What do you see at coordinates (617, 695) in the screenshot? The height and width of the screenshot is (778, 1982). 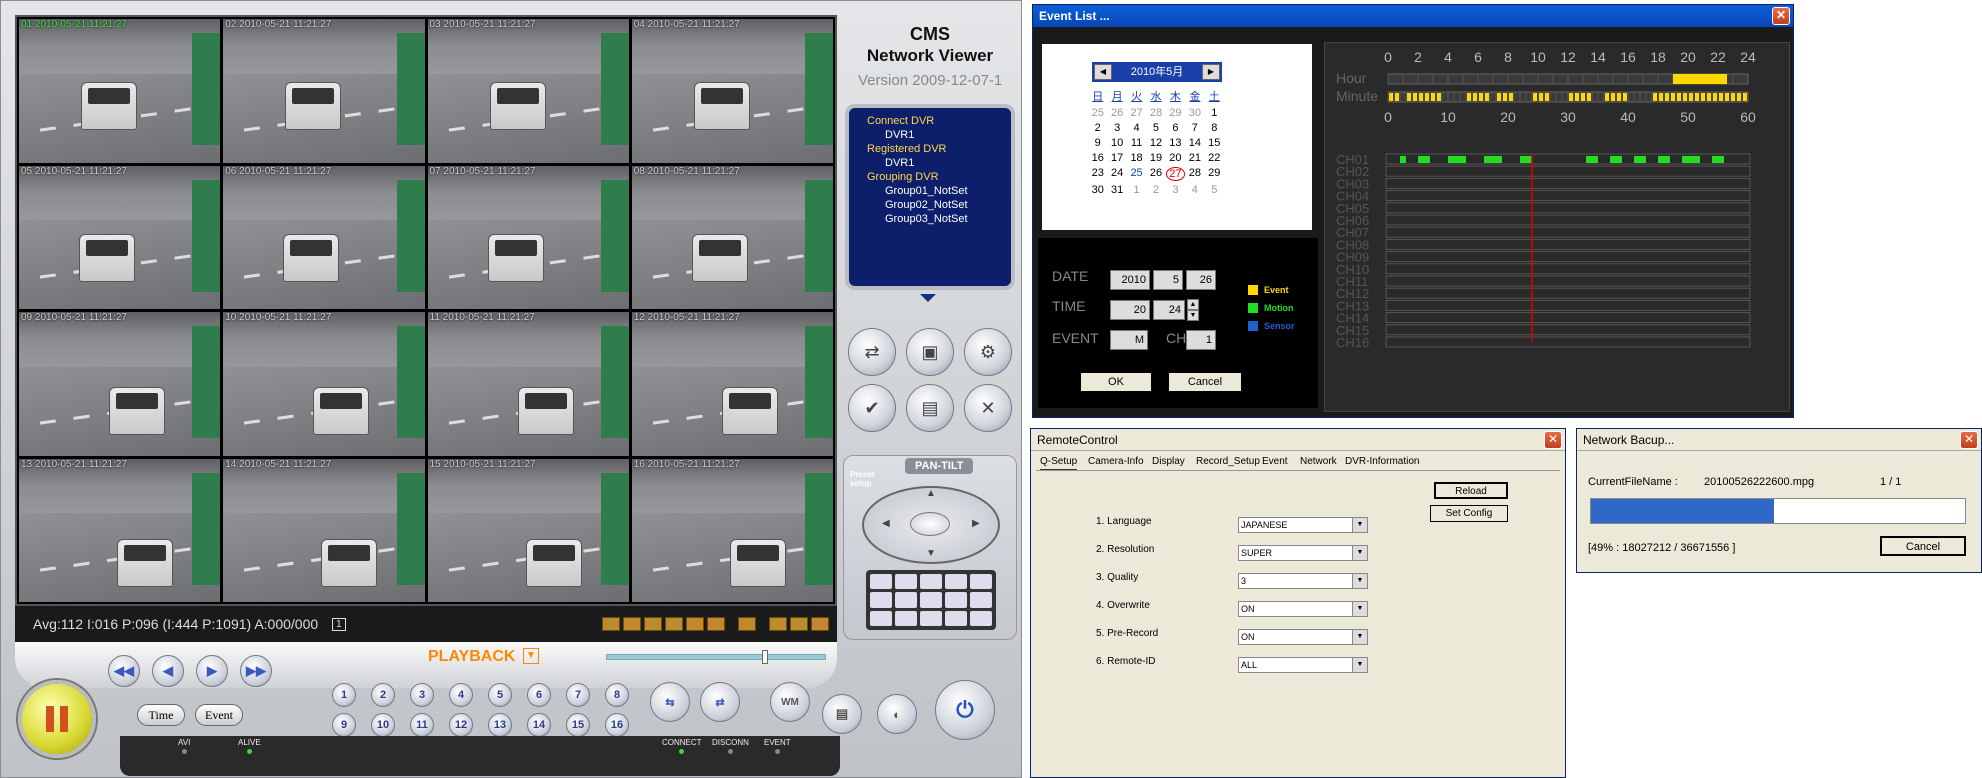 I see `channel-button: 8` at bounding box center [617, 695].